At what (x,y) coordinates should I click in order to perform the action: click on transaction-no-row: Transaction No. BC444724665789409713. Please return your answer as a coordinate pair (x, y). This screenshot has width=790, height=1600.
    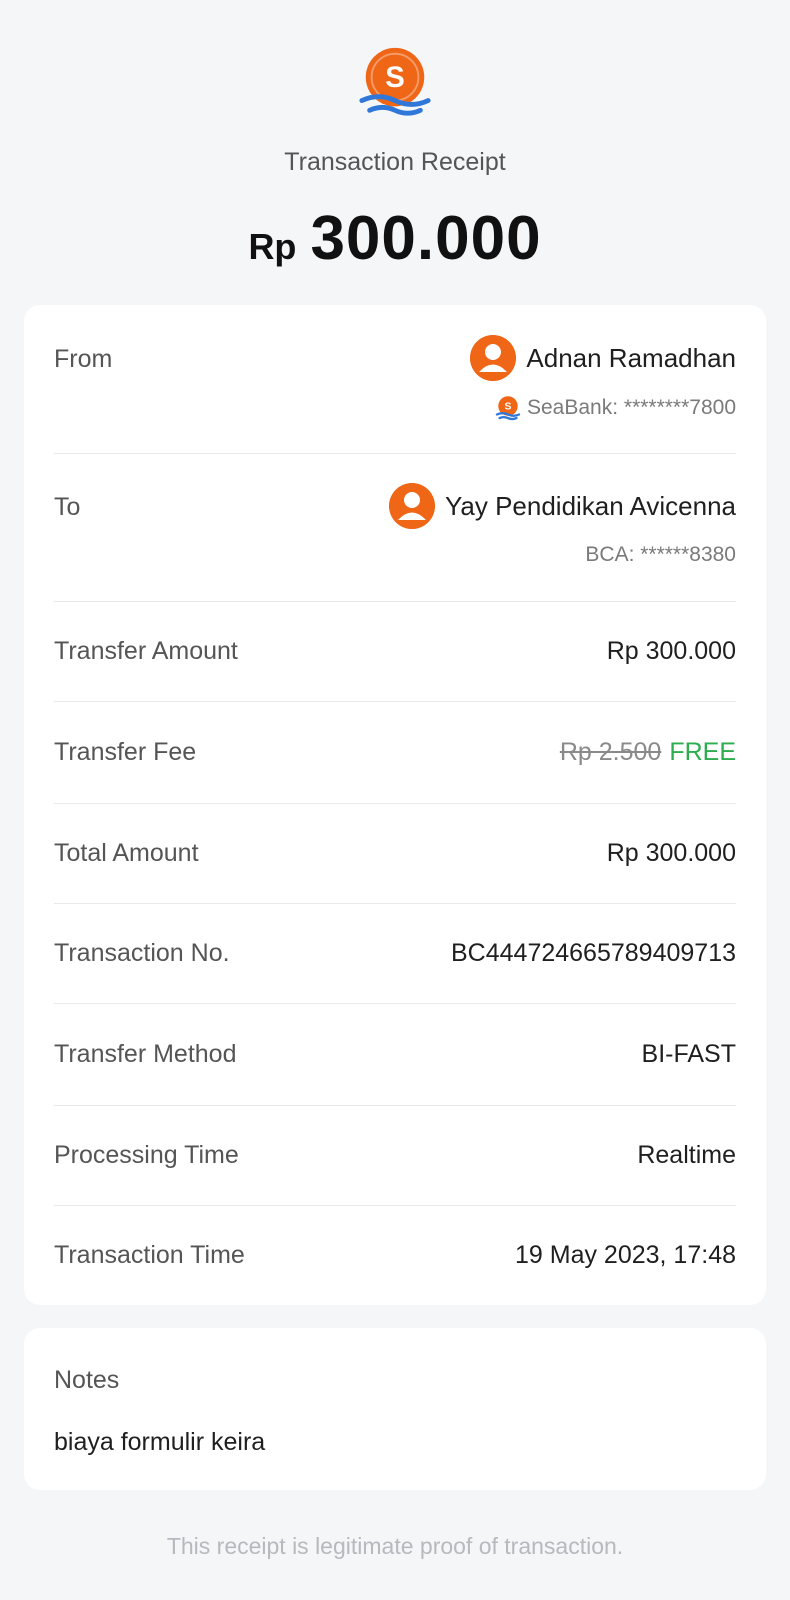
    Looking at the image, I should click on (395, 953).